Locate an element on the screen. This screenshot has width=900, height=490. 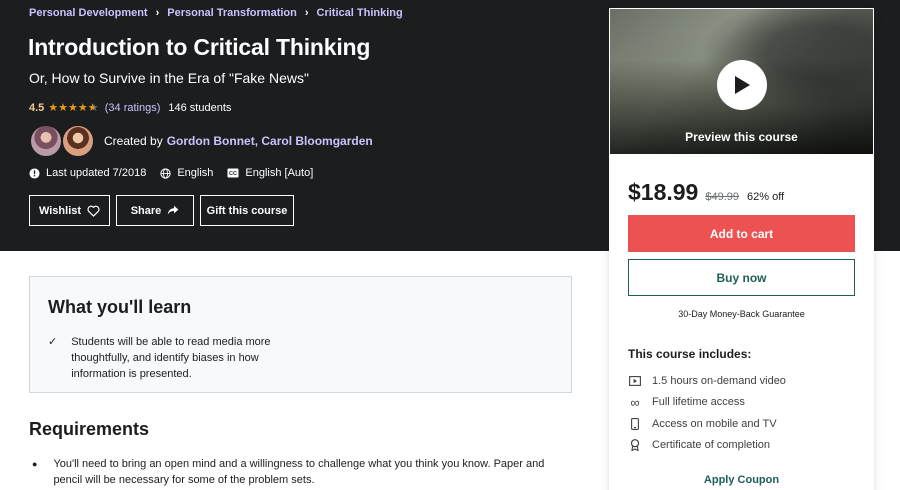
buy-now-button: Buy now is located at coordinates (741, 277).